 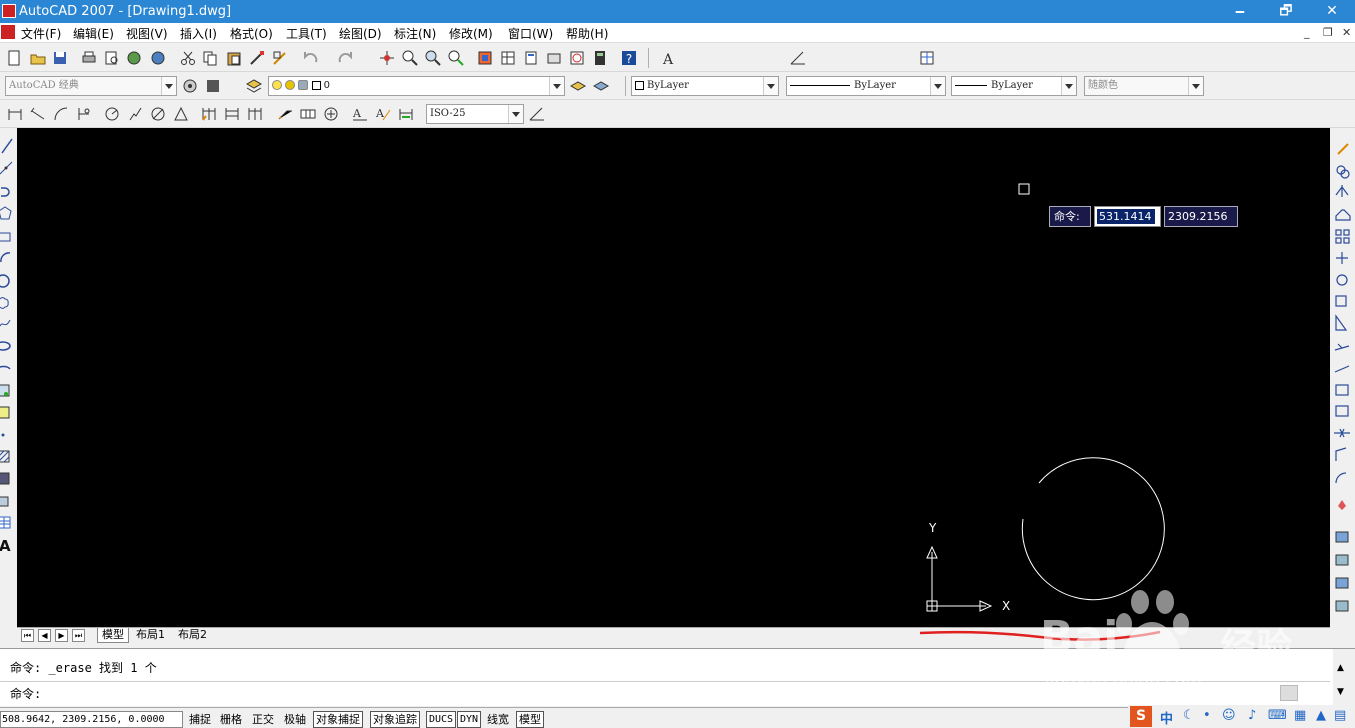 What do you see at coordinates (8, 545) in the screenshot?
I see `multiline-text-icon: A` at bounding box center [8, 545].